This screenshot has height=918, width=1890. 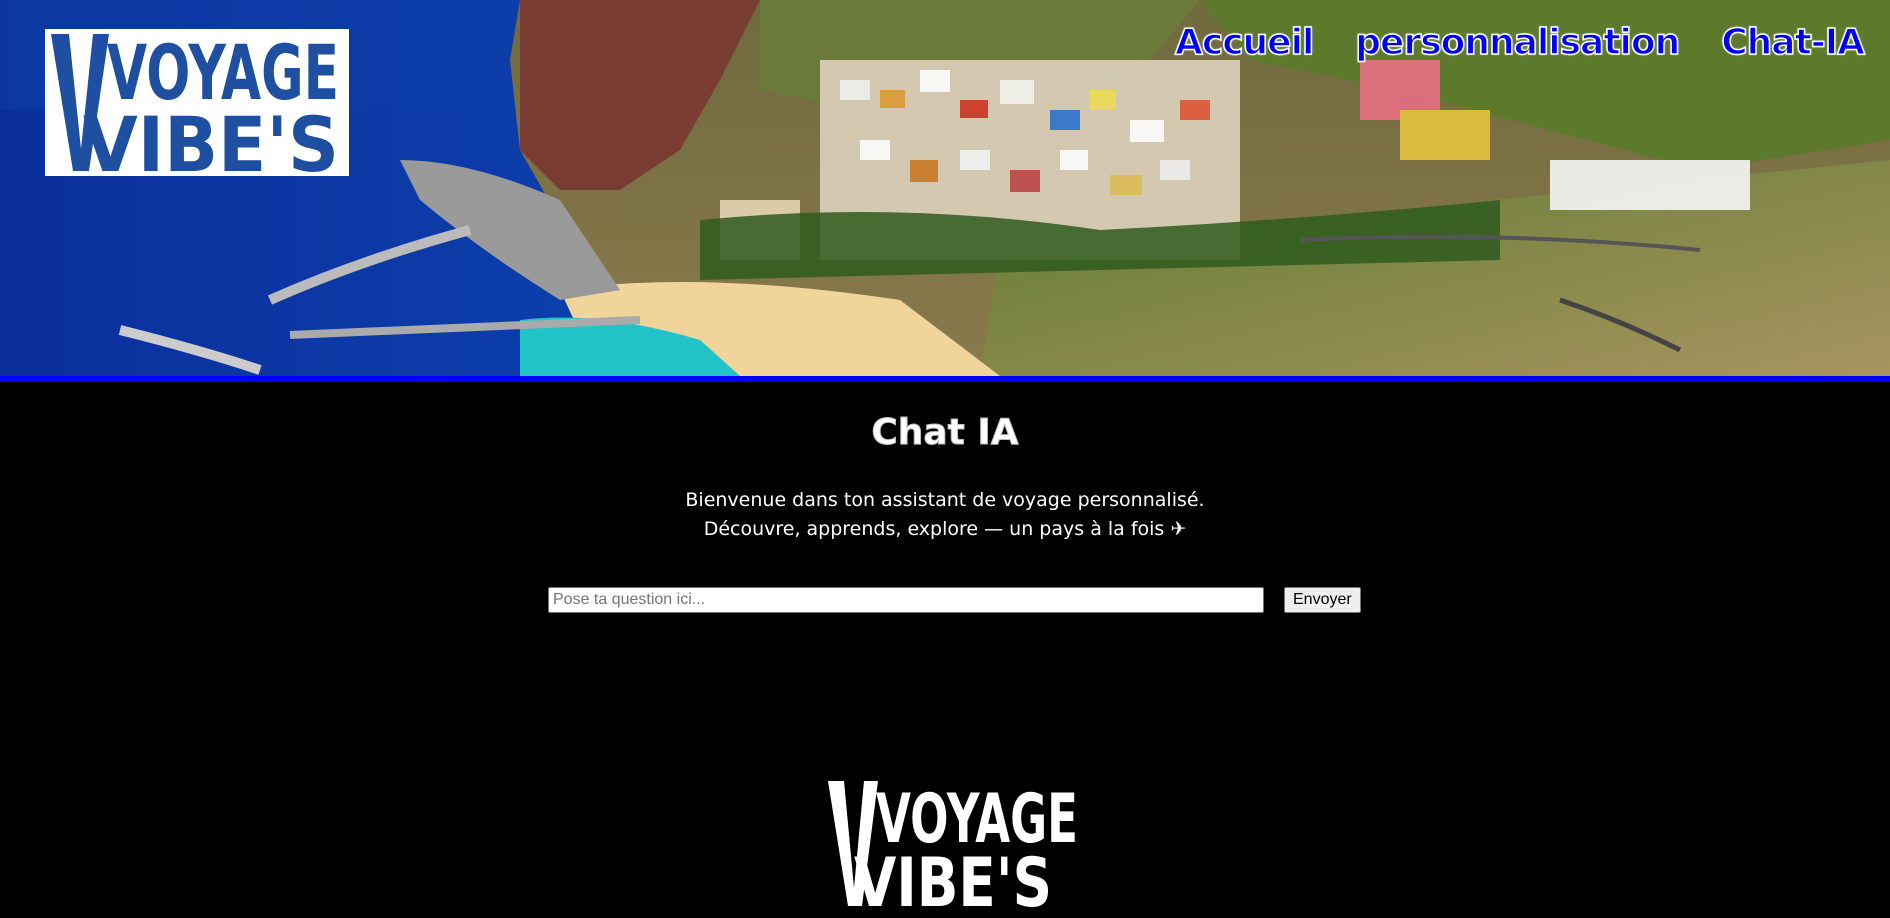 What do you see at coordinates (211, 138) in the screenshot?
I see `logo-line2: VIBE'S` at bounding box center [211, 138].